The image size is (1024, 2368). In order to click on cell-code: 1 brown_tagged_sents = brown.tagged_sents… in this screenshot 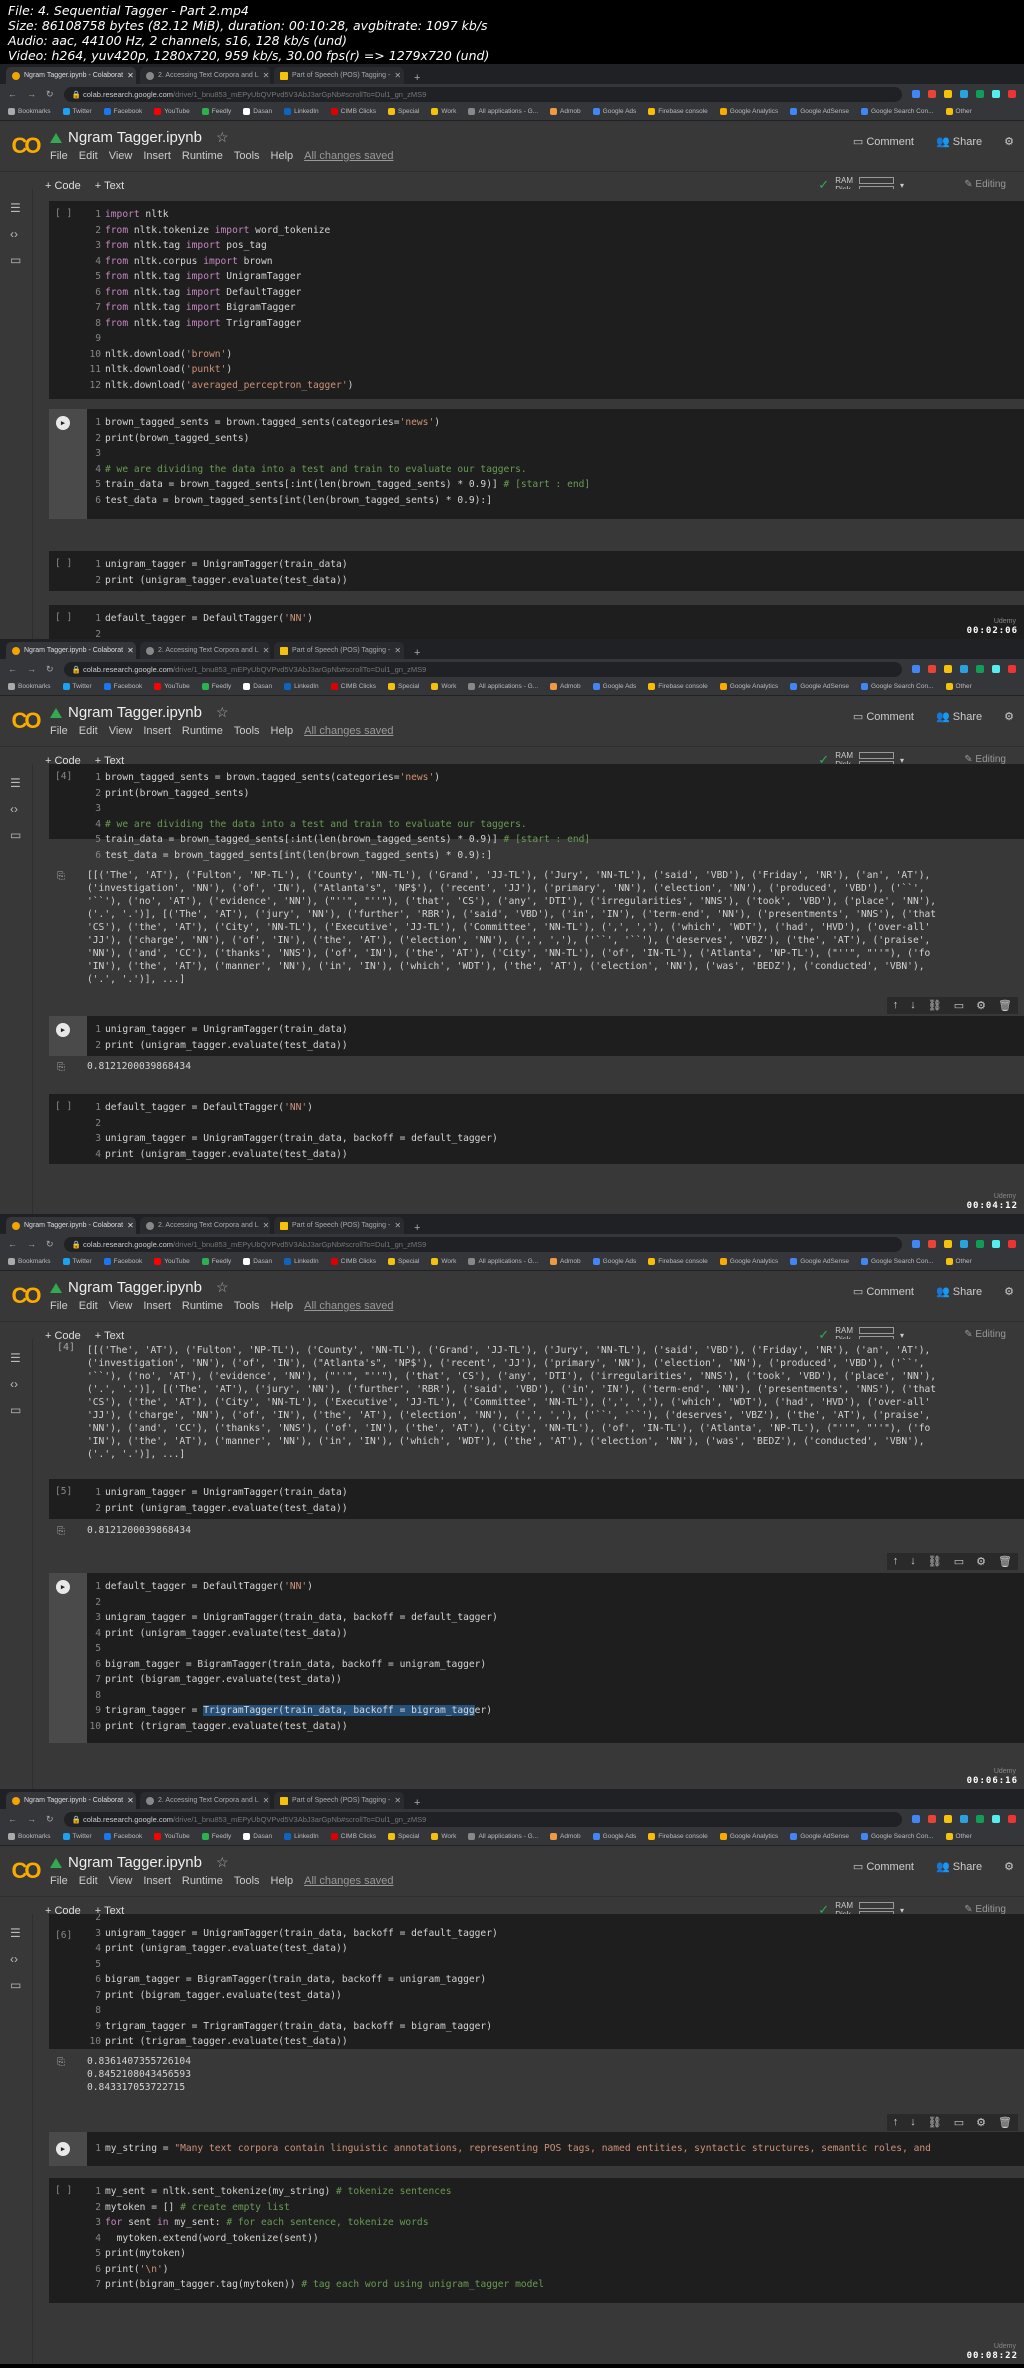, I will do `click(338, 461)`.